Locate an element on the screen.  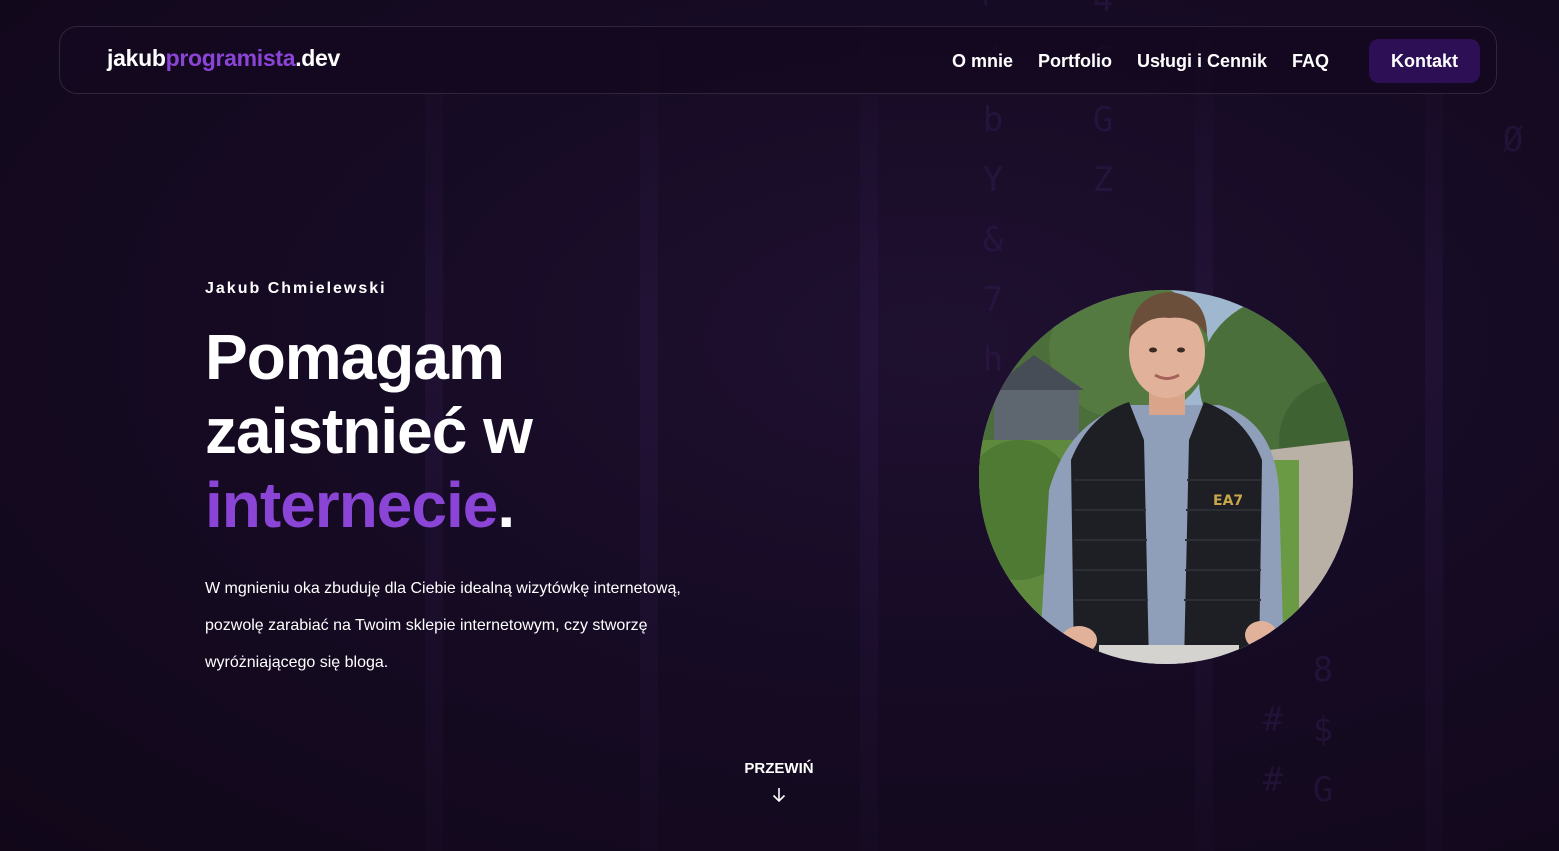
headline-period: . is located at coordinates (506, 505).